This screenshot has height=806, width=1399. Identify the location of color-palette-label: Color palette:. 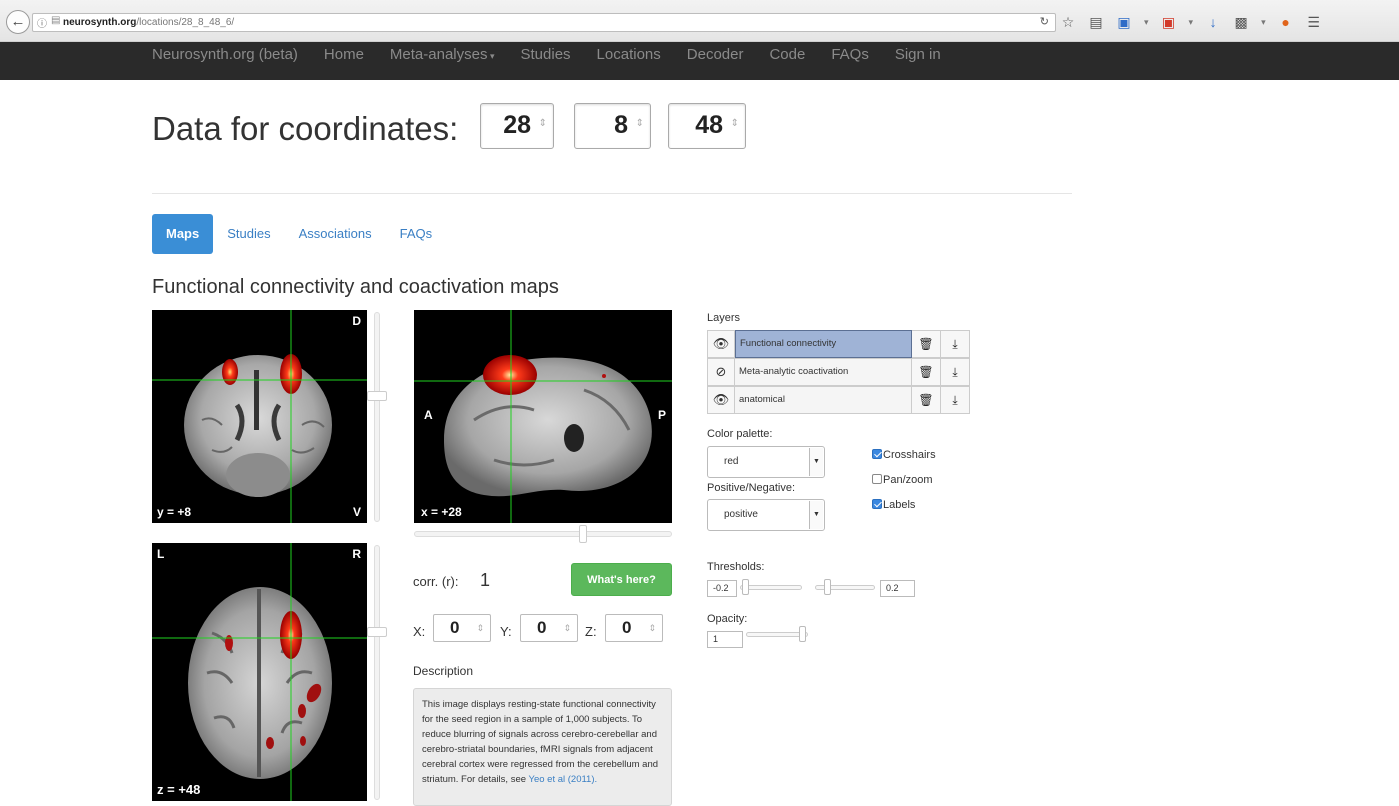
(740, 434).